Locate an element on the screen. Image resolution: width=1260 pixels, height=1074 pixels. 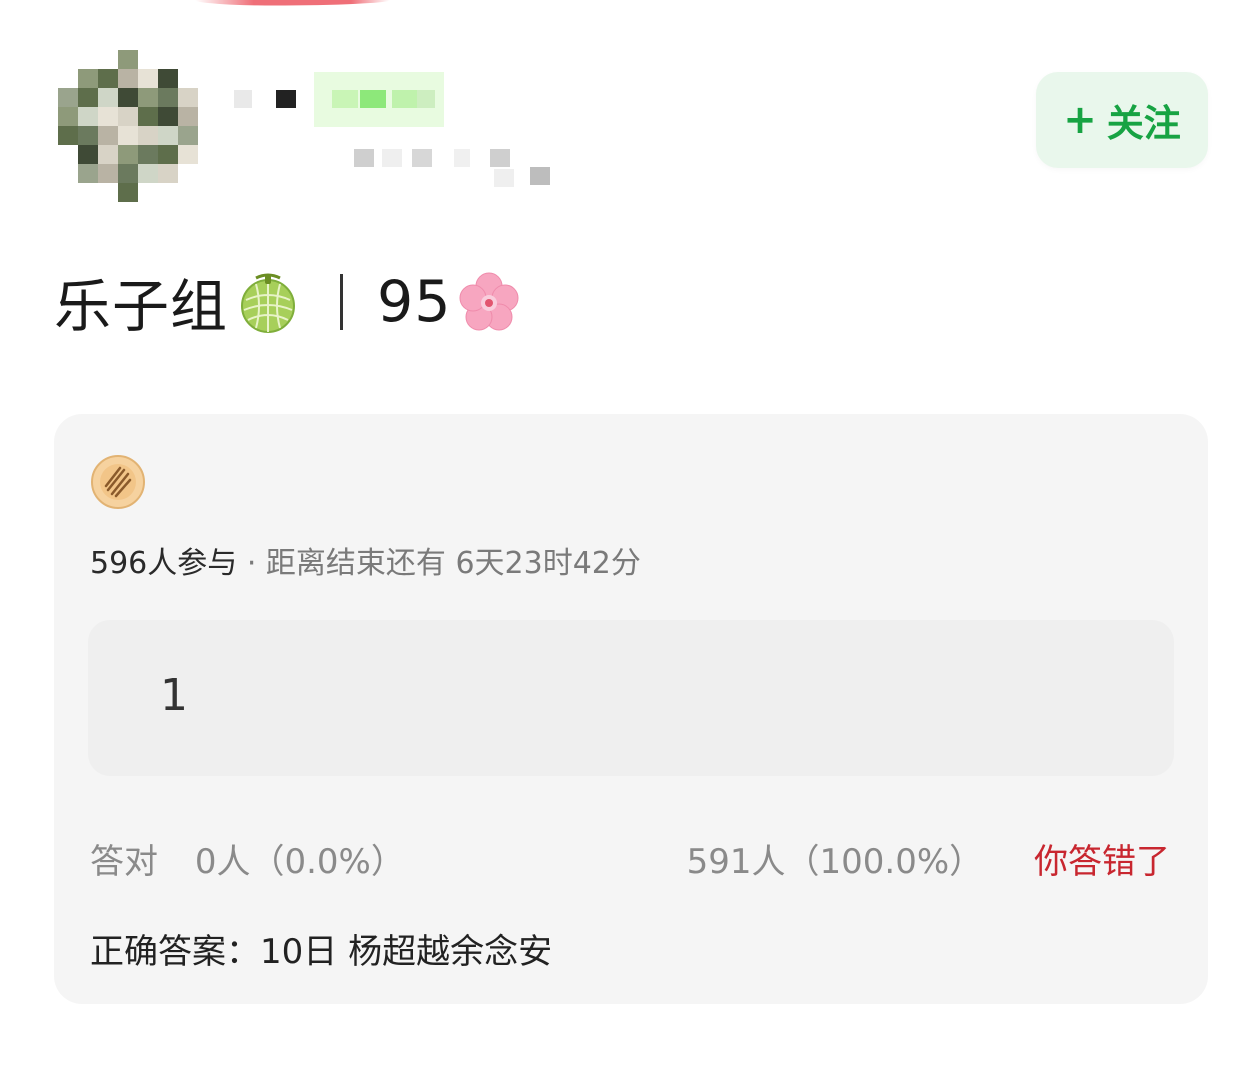
follow-button-label: 关注 is located at coordinates (1143, 123).